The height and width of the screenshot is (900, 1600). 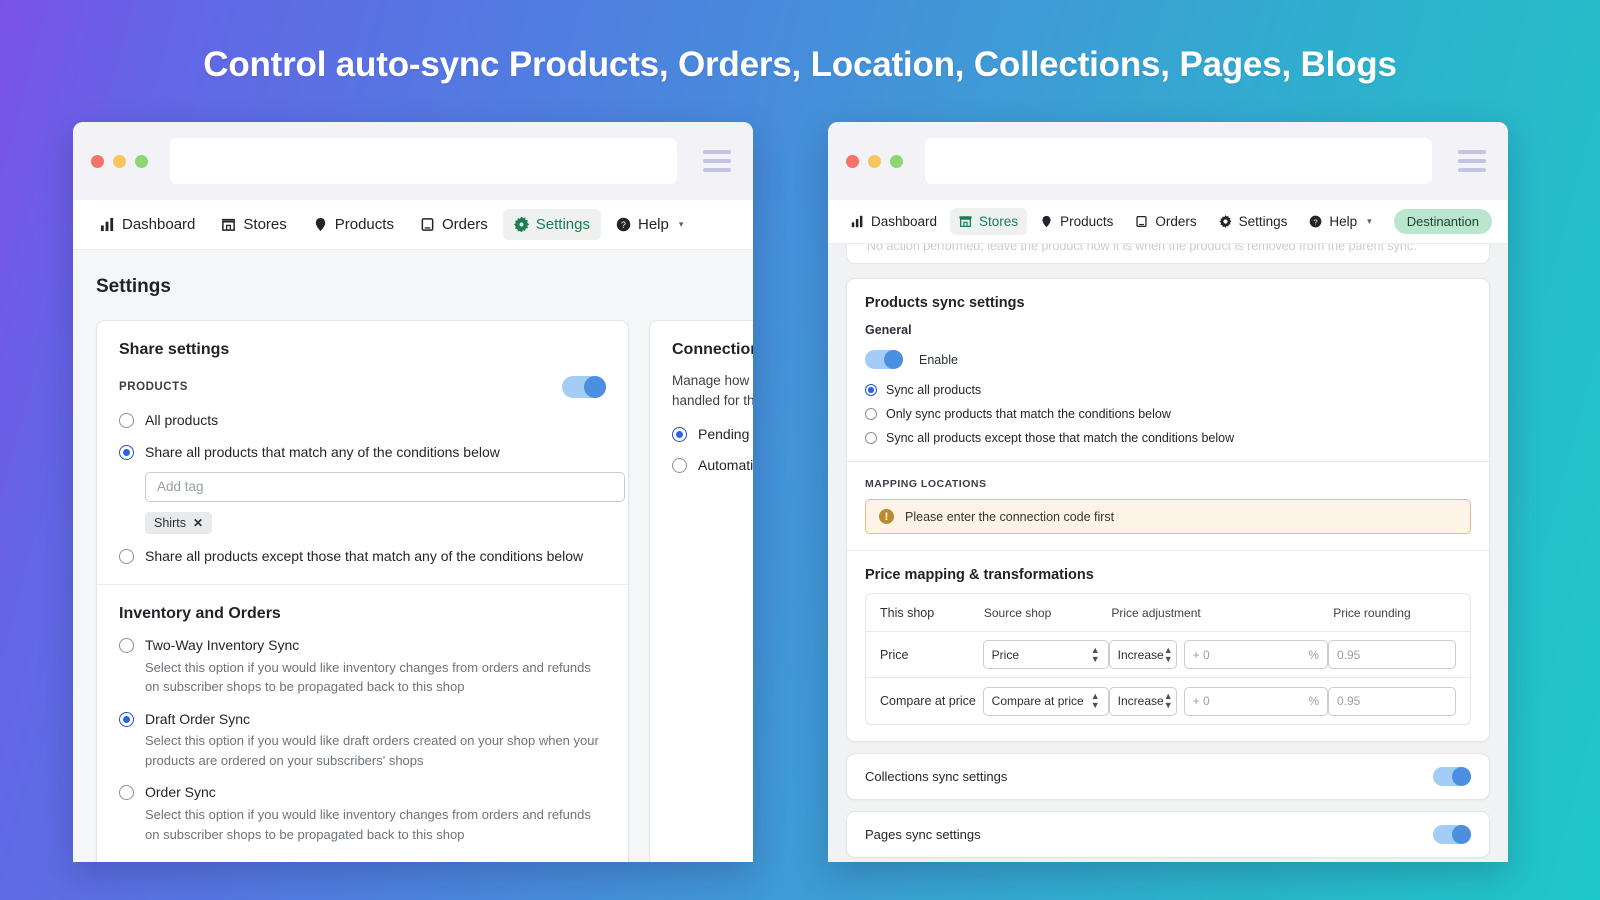 I want to click on close-icon: ✕, so click(x=198, y=523).